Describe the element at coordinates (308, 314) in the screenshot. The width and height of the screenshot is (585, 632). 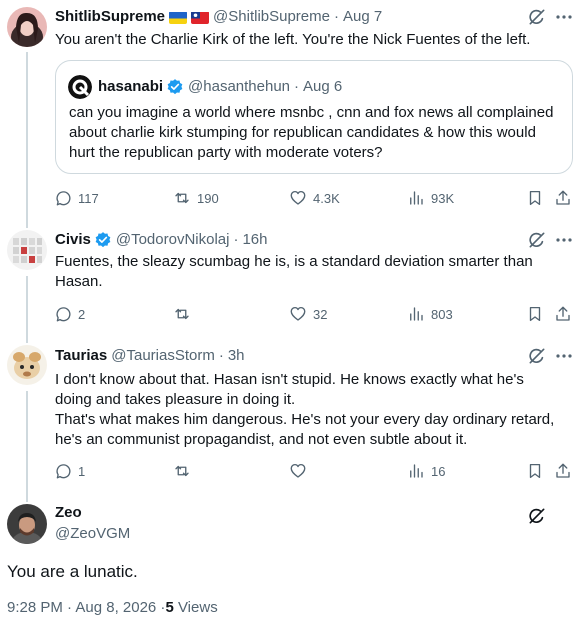
I see `like-button: 32` at that location.